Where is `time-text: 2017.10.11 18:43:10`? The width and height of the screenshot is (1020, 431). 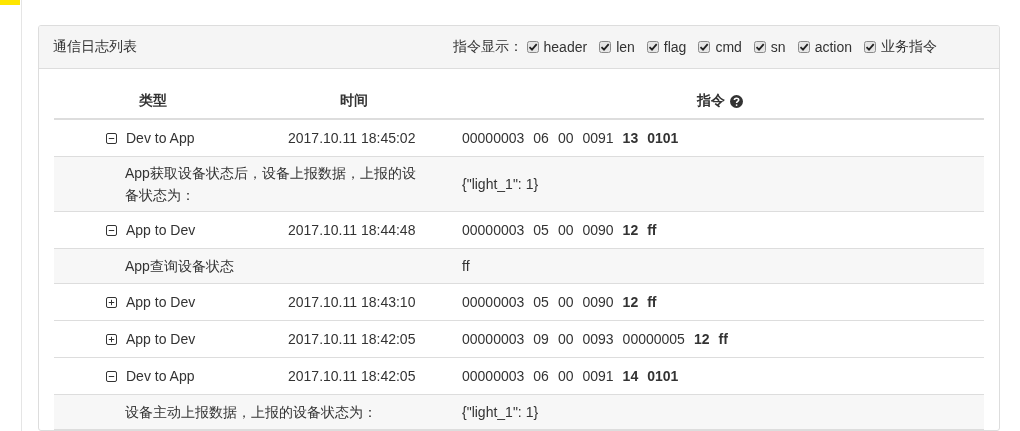 time-text: 2017.10.11 18:43:10 is located at coordinates (352, 302).